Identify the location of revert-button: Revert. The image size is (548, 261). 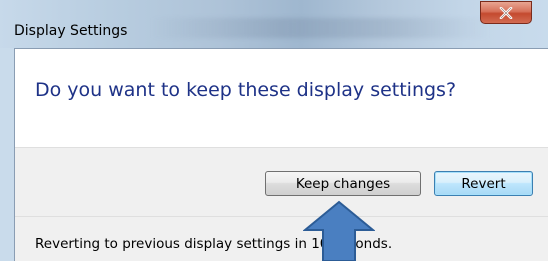
(483, 183).